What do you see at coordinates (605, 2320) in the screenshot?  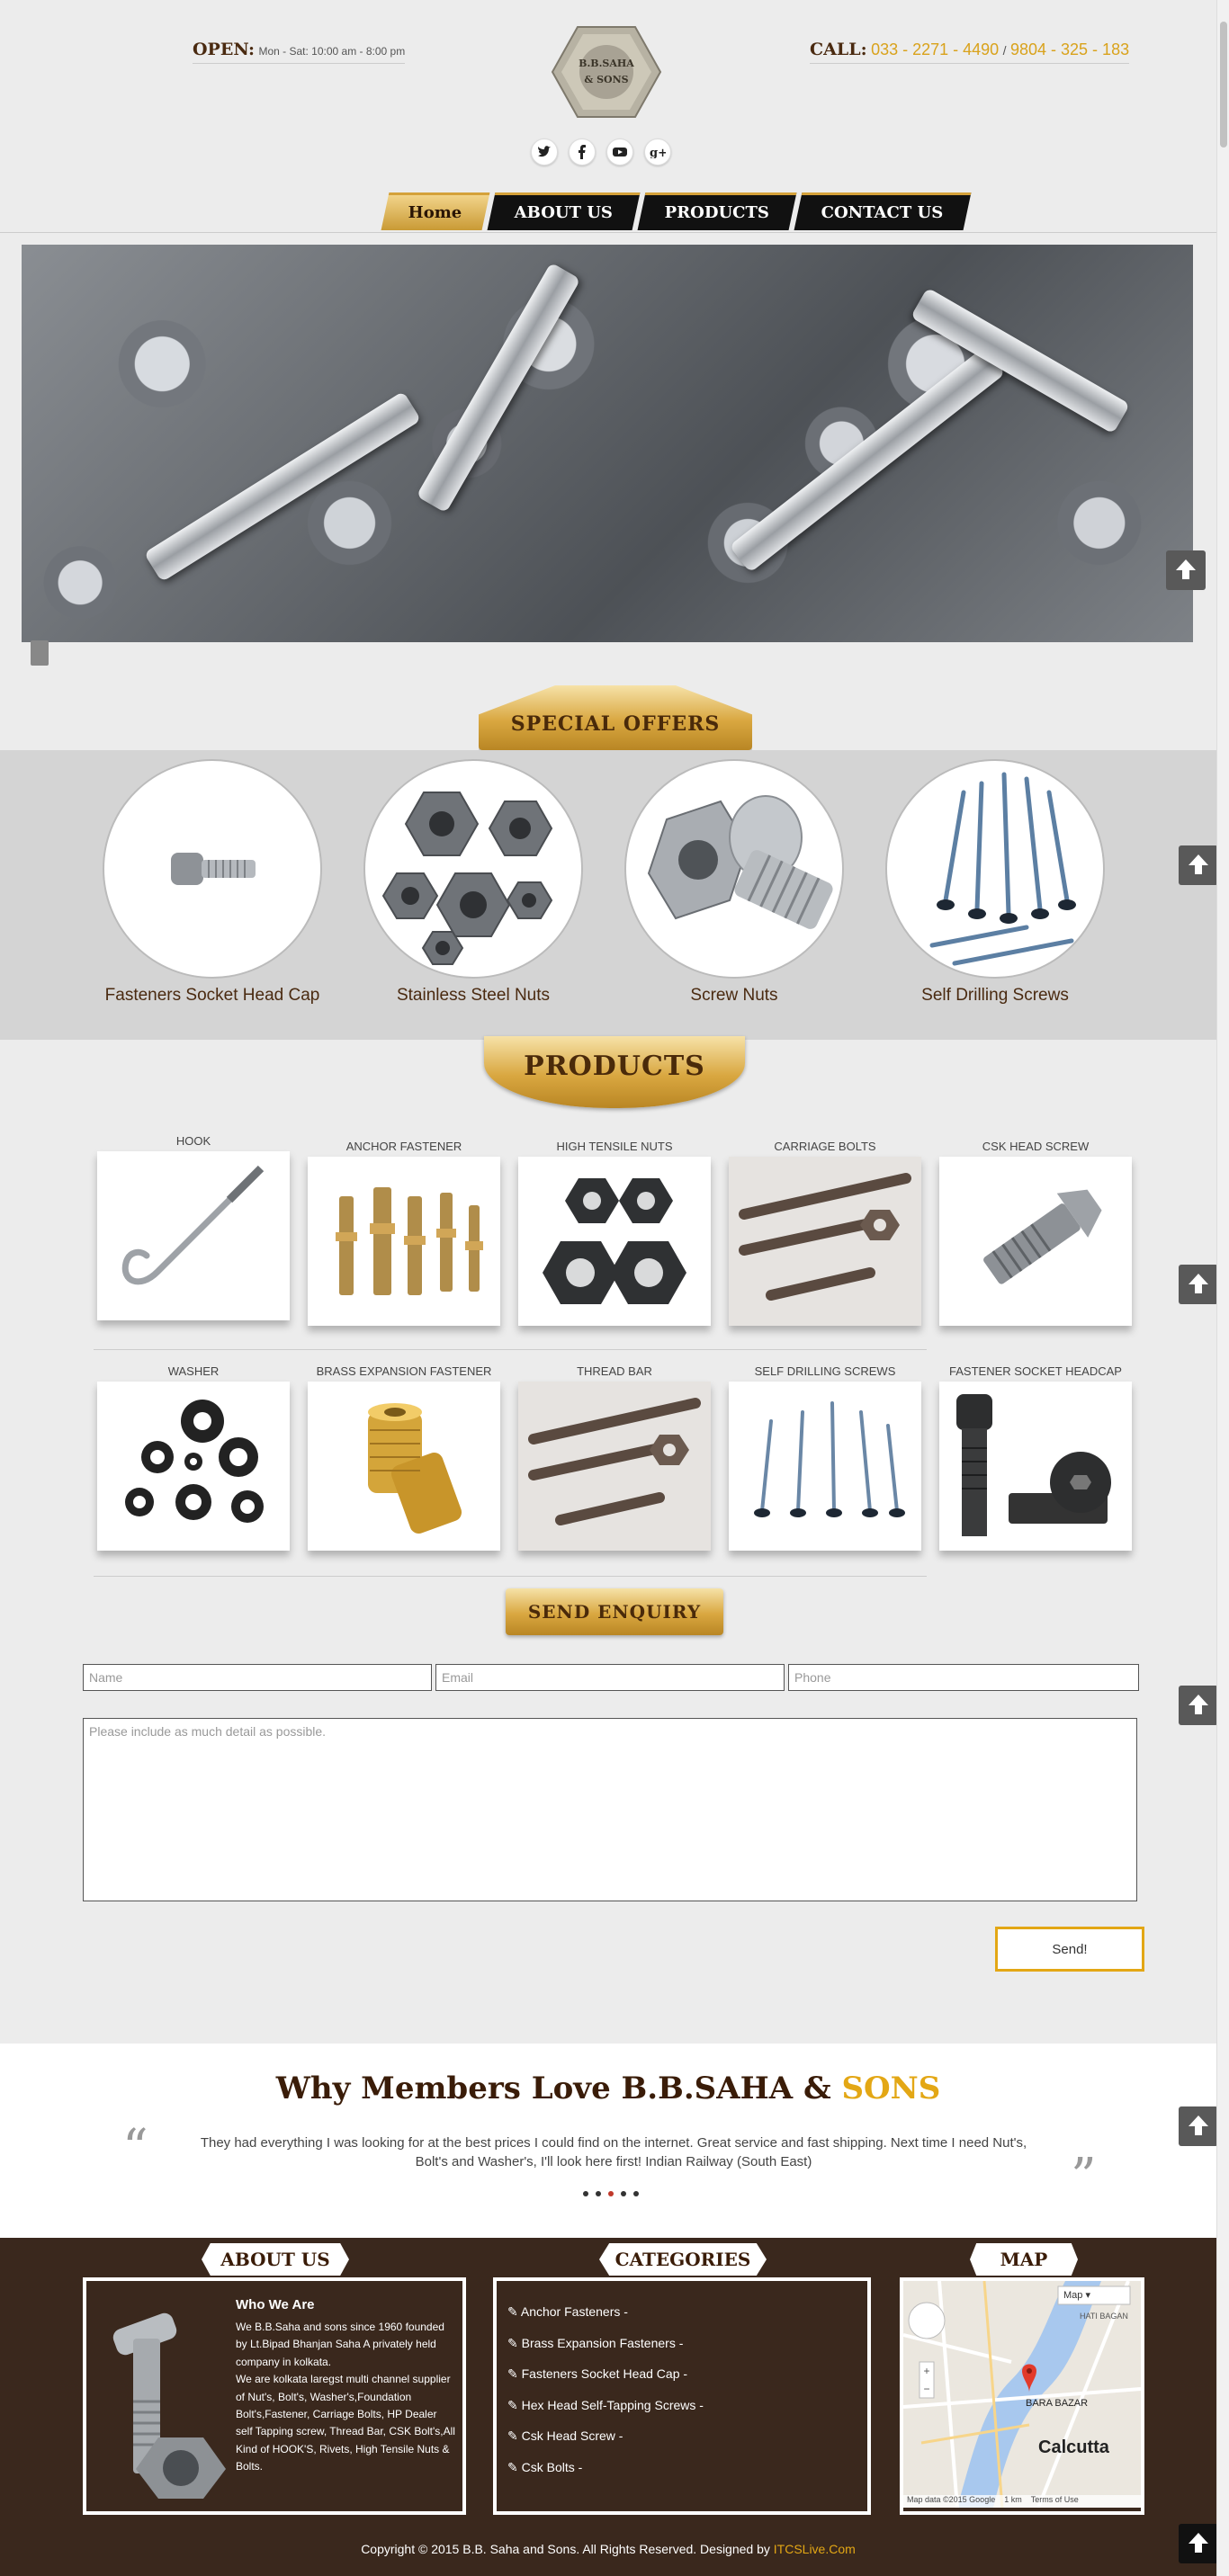 I see `category-link: ✎ Anchor Fasteners -` at bounding box center [605, 2320].